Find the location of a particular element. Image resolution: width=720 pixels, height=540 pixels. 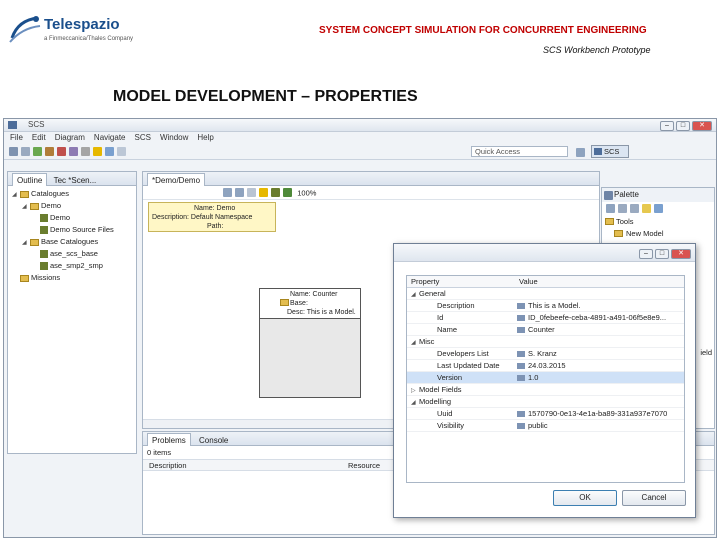

property-row: Uuid 1570790-0e13-4e1a-ba89-331a937e7070 is located at coordinates (545, 414).